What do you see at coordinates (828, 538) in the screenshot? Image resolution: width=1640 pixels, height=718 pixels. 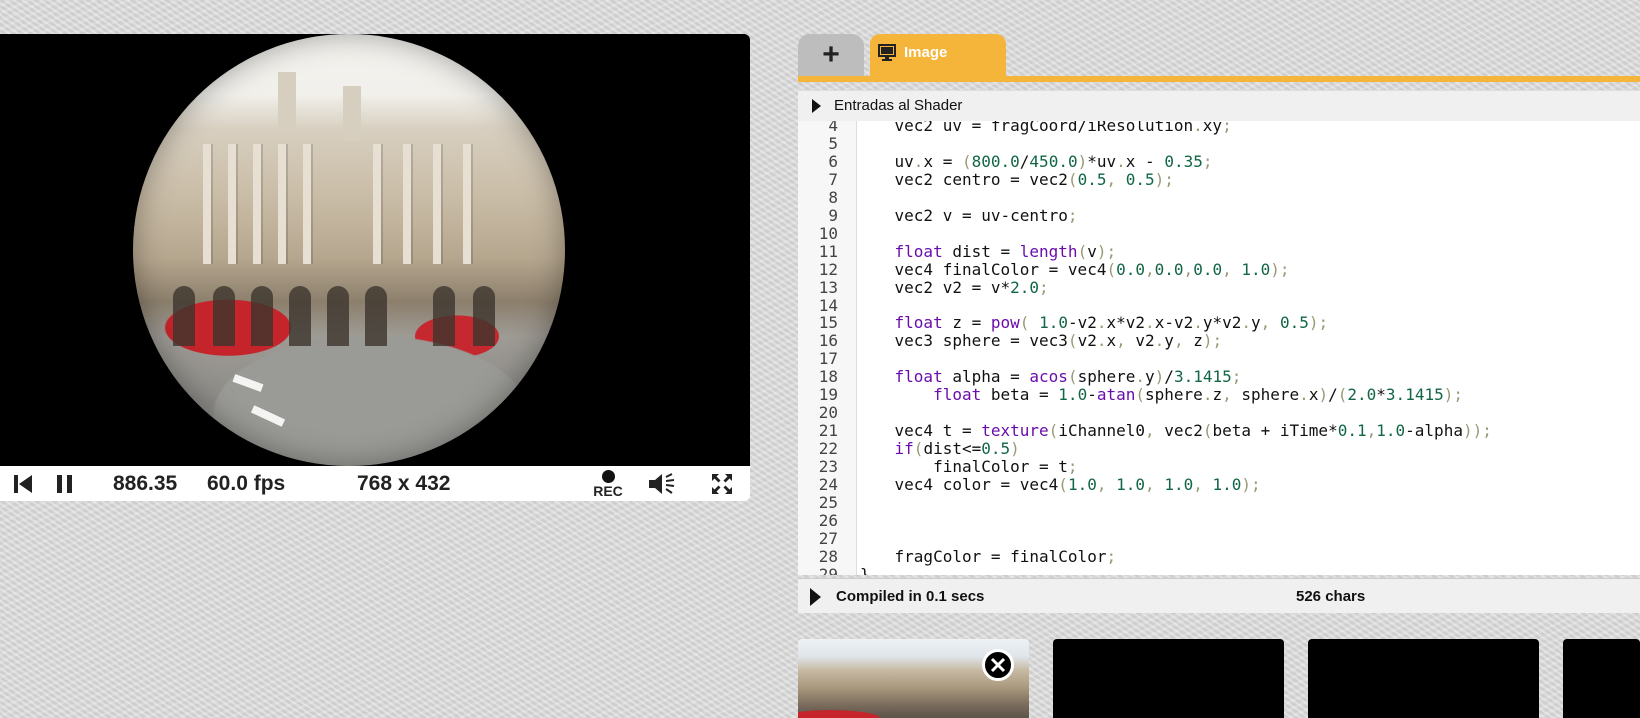 I see `line-number: 27` at bounding box center [828, 538].